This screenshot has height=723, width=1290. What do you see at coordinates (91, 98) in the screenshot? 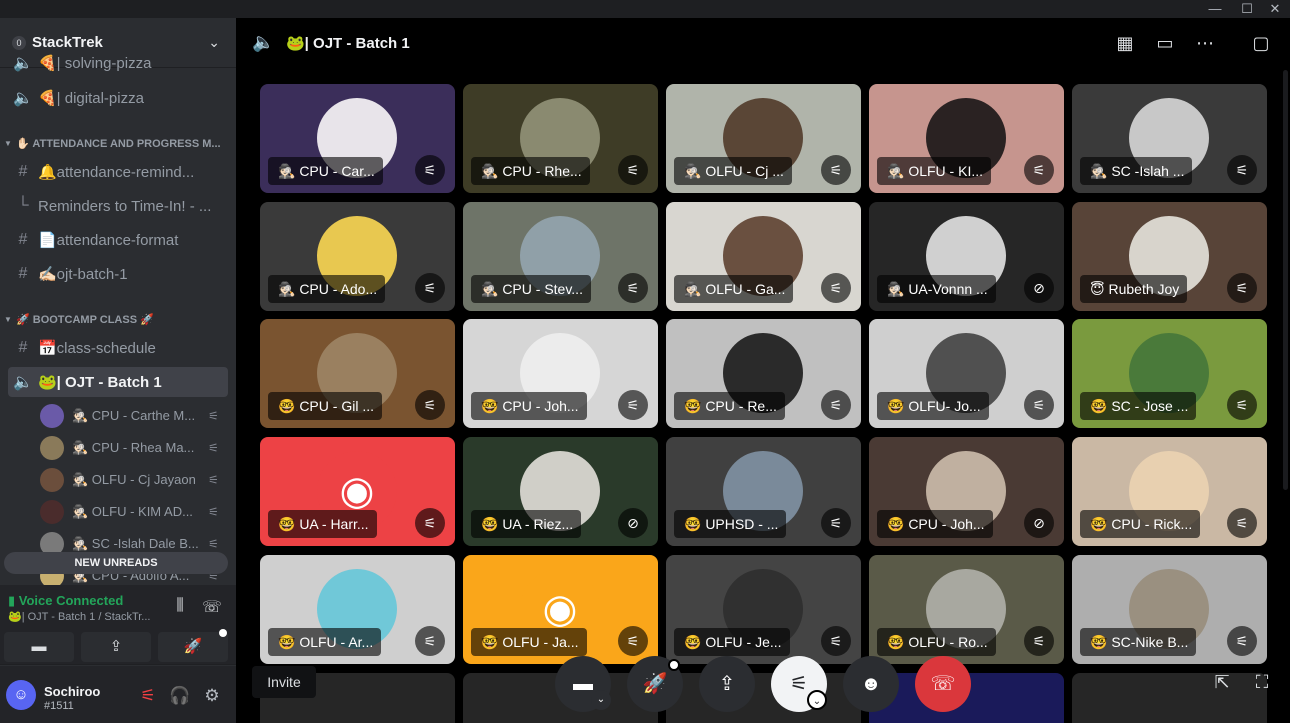
I see `channel-label: 🍕| digital-pizza` at bounding box center [91, 98].